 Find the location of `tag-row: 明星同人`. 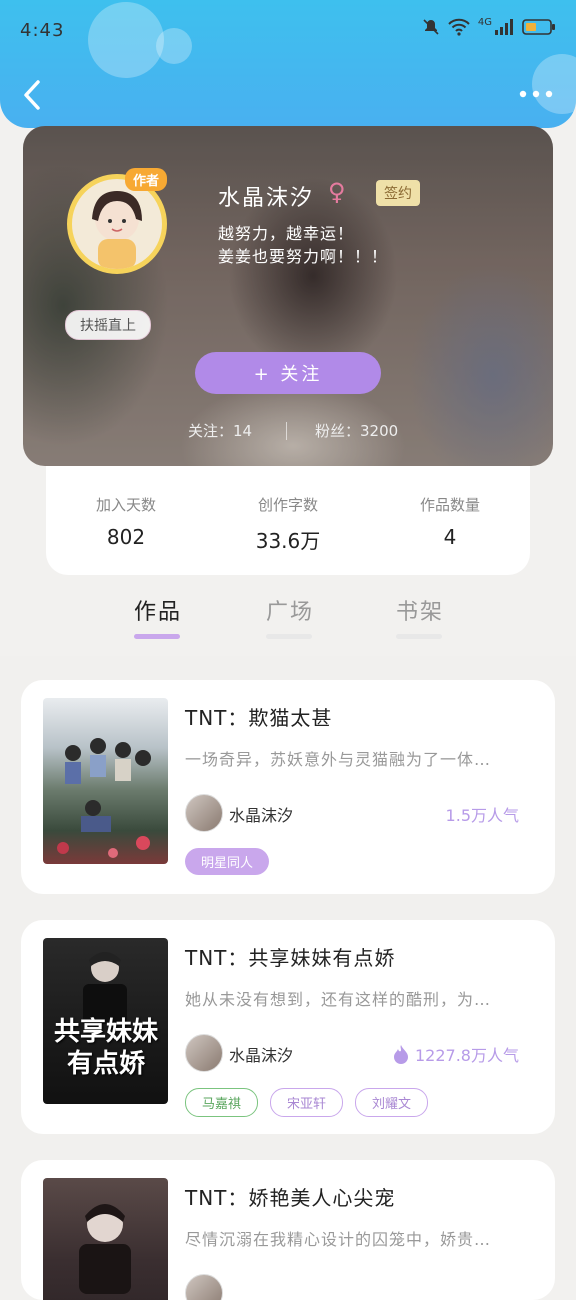

tag-row: 明星同人 is located at coordinates (227, 861).